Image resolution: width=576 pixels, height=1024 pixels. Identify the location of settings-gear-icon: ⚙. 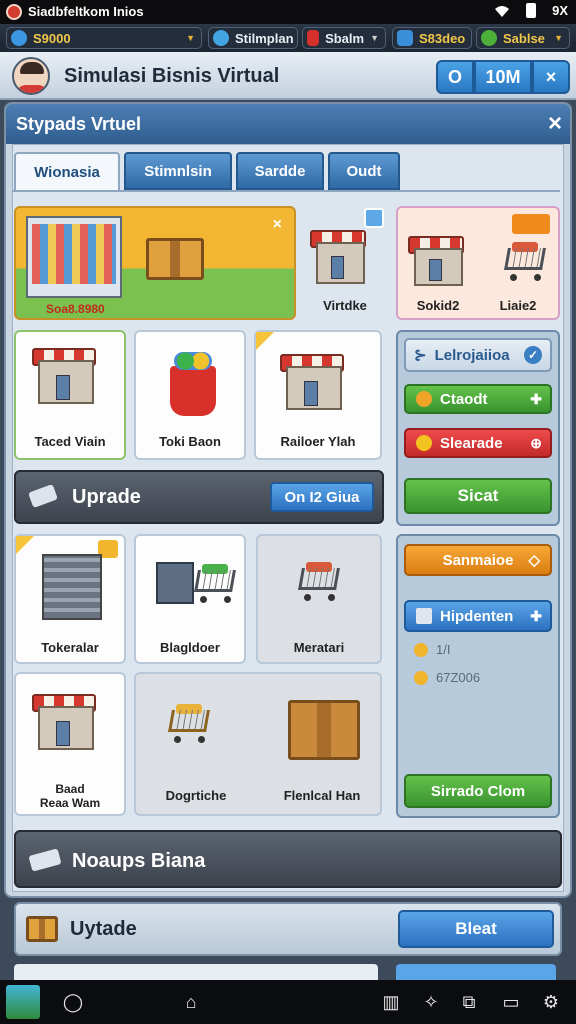
(551, 1002).